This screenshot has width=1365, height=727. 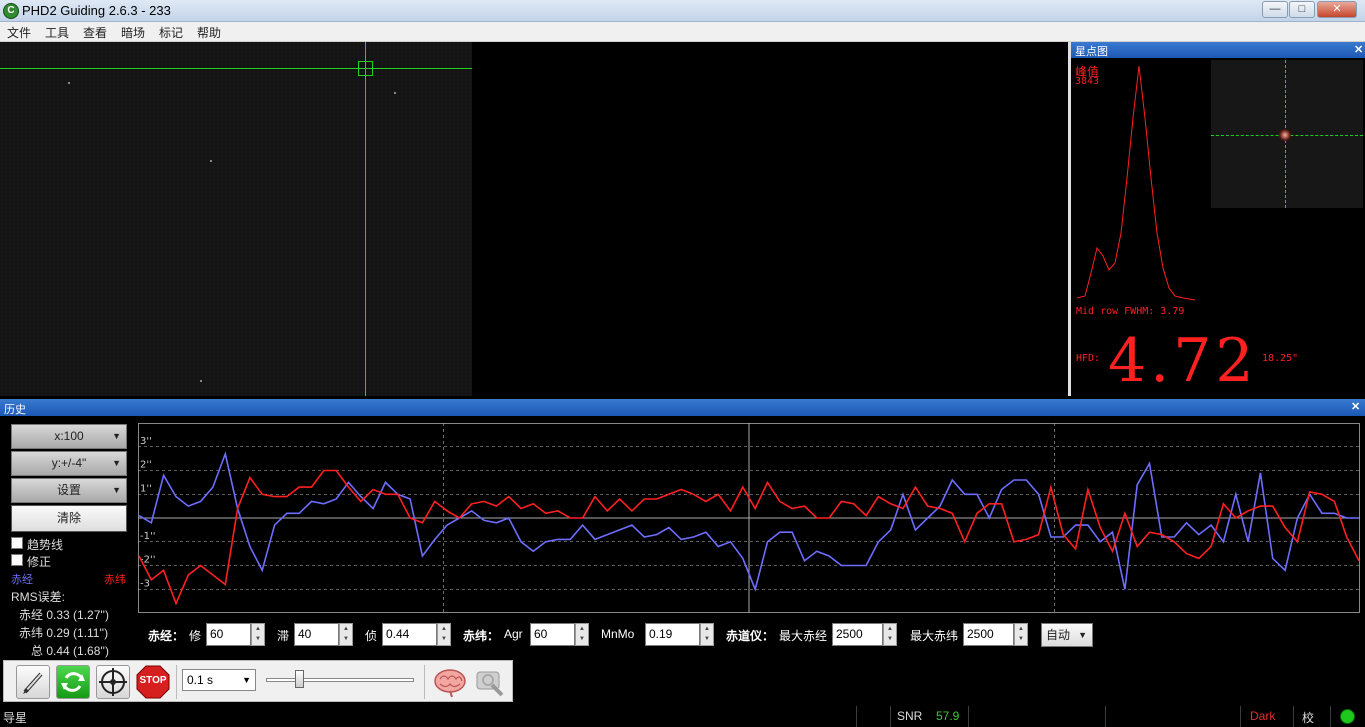 What do you see at coordinates (209, 32) in the screenshot?
I see `menu-help: 帮助` at bounding box center [209, 32].